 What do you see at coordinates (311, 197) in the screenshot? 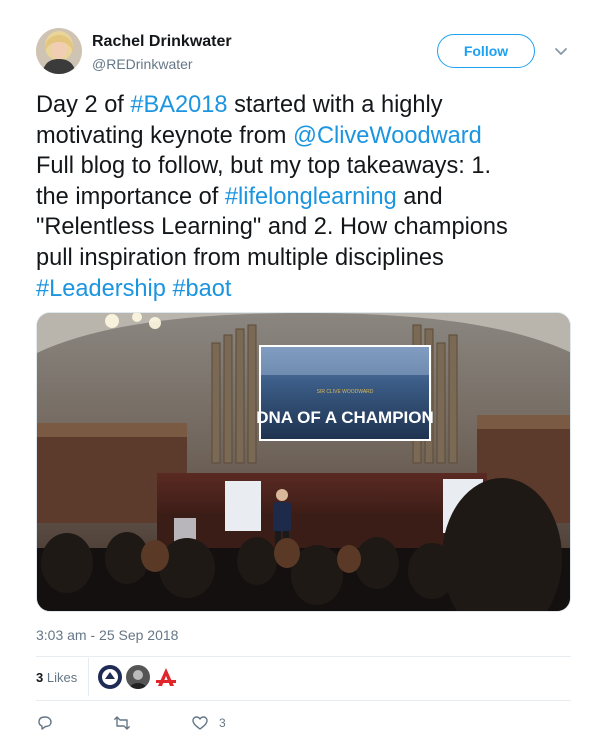
I see `hashtag-link: #lifelonglearning` at bounding box center [311, 197].